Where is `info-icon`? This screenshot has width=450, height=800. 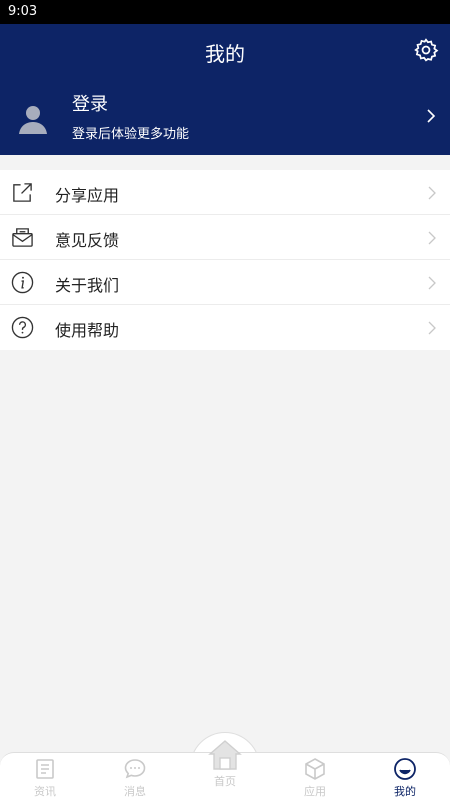
info-icon is located at coordinates (22, 282).